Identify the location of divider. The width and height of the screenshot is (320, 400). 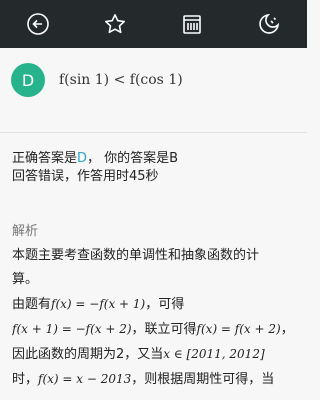
(153, 132).